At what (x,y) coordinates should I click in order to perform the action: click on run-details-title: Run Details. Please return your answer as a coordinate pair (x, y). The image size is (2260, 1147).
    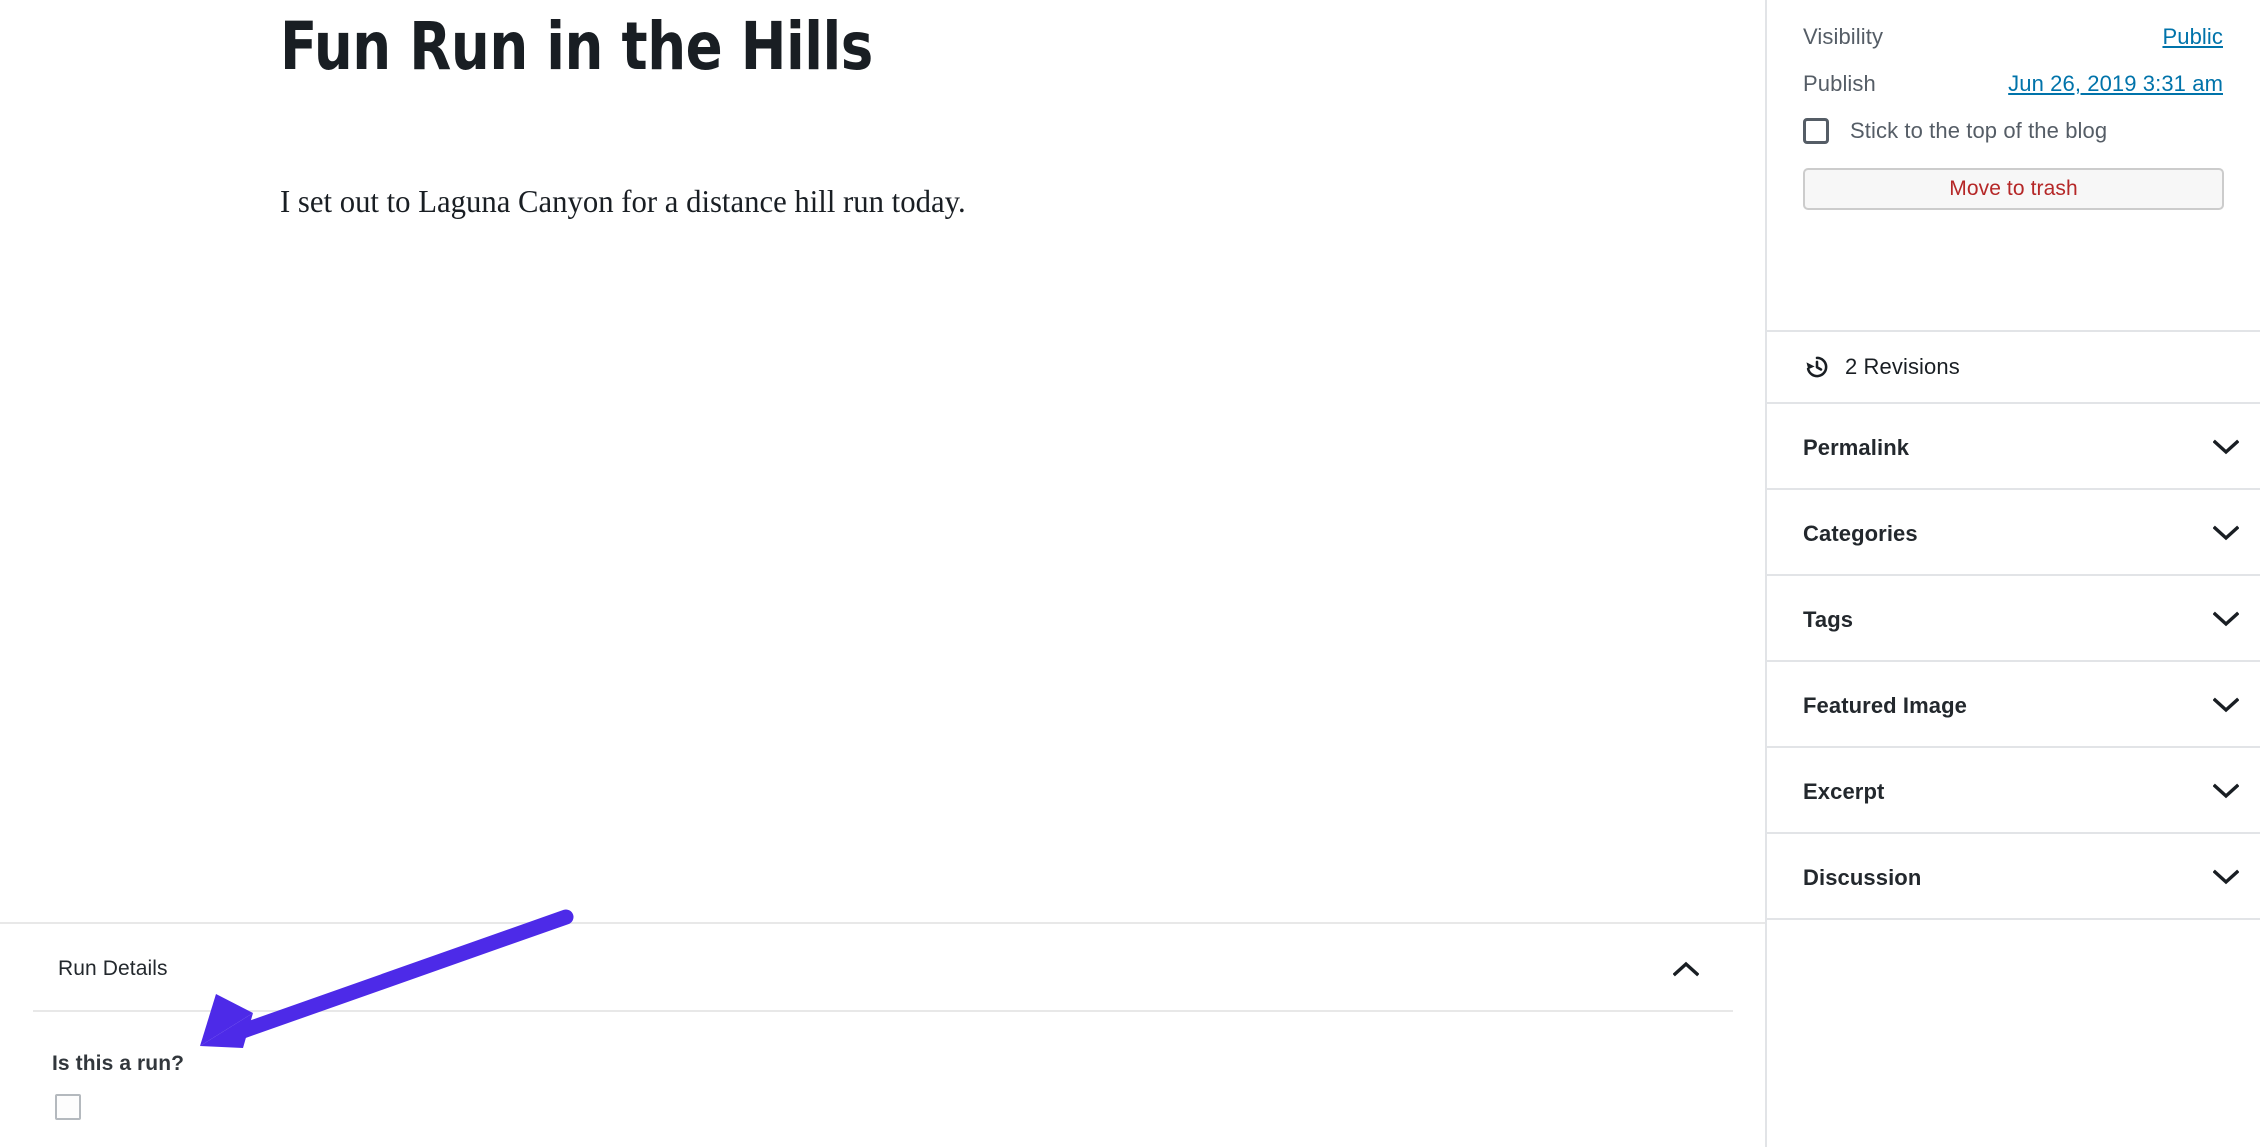
    Looking at the image, I should click on (113, 968).